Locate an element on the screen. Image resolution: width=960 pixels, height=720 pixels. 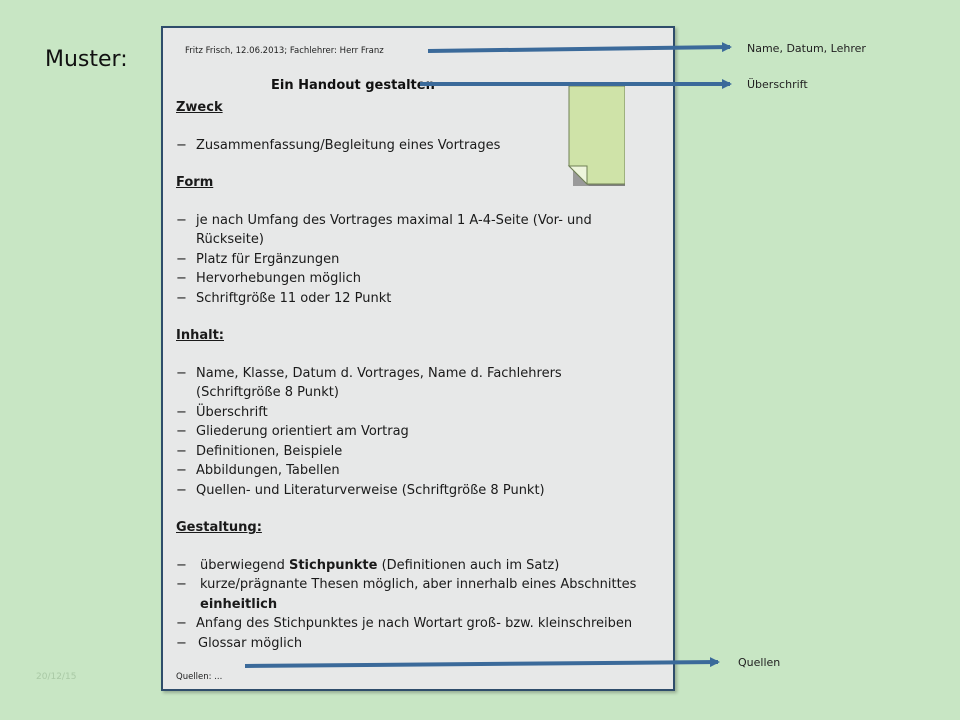
annotation-heading: Überschrift is located at coordinates (777, 84).